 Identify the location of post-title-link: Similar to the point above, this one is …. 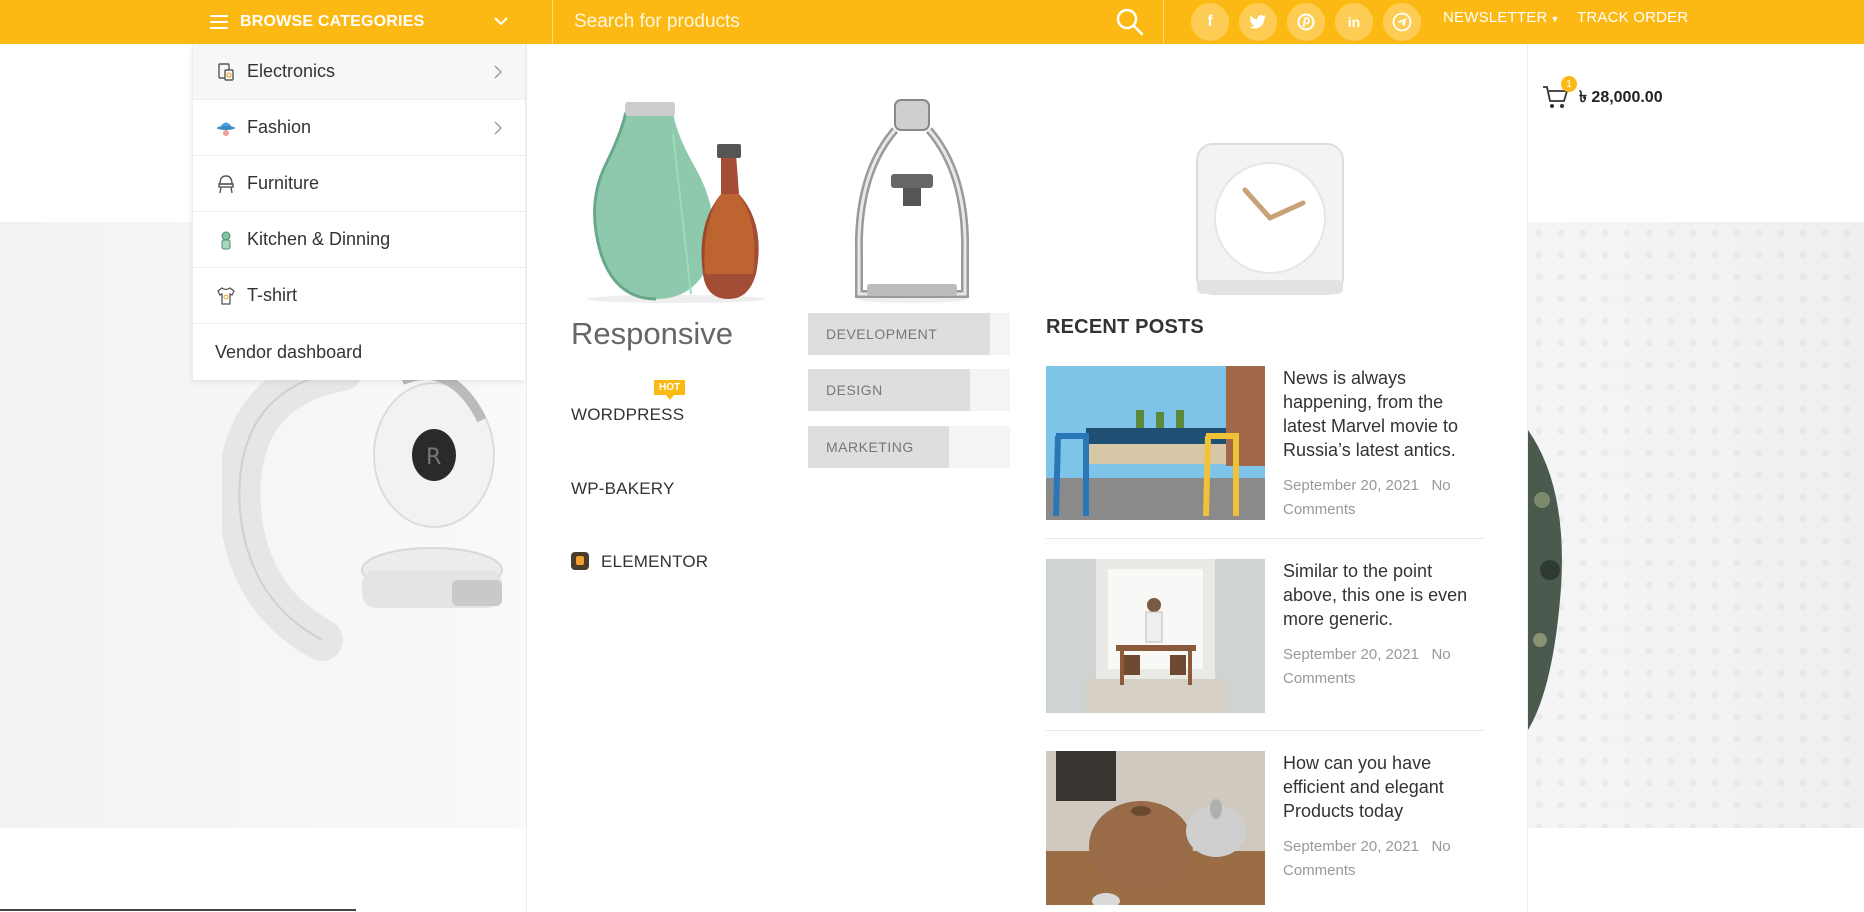
(1383, 595).